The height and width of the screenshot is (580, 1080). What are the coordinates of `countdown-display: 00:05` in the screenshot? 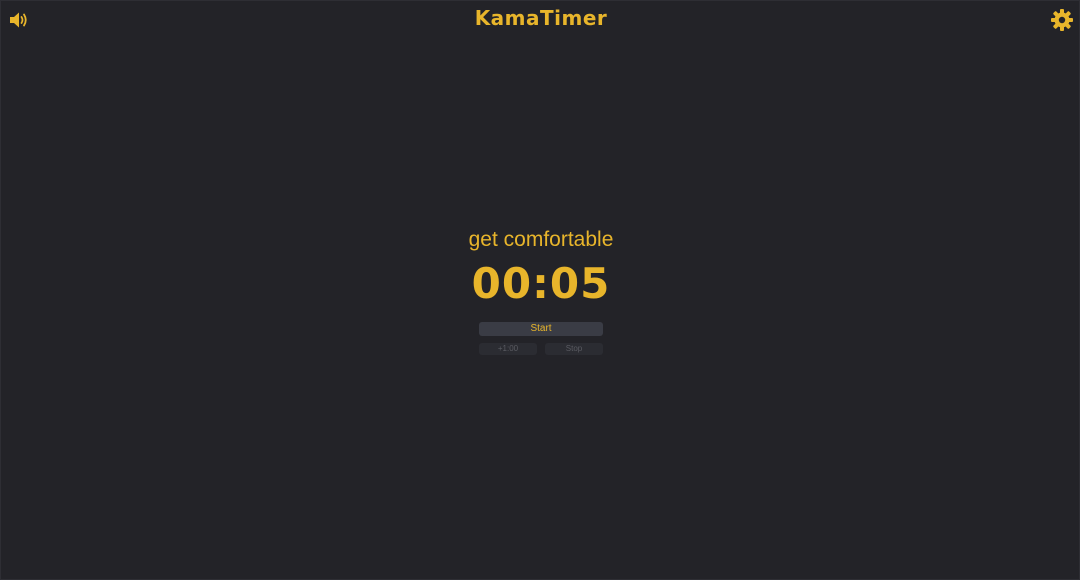 It's located at (541, 283).